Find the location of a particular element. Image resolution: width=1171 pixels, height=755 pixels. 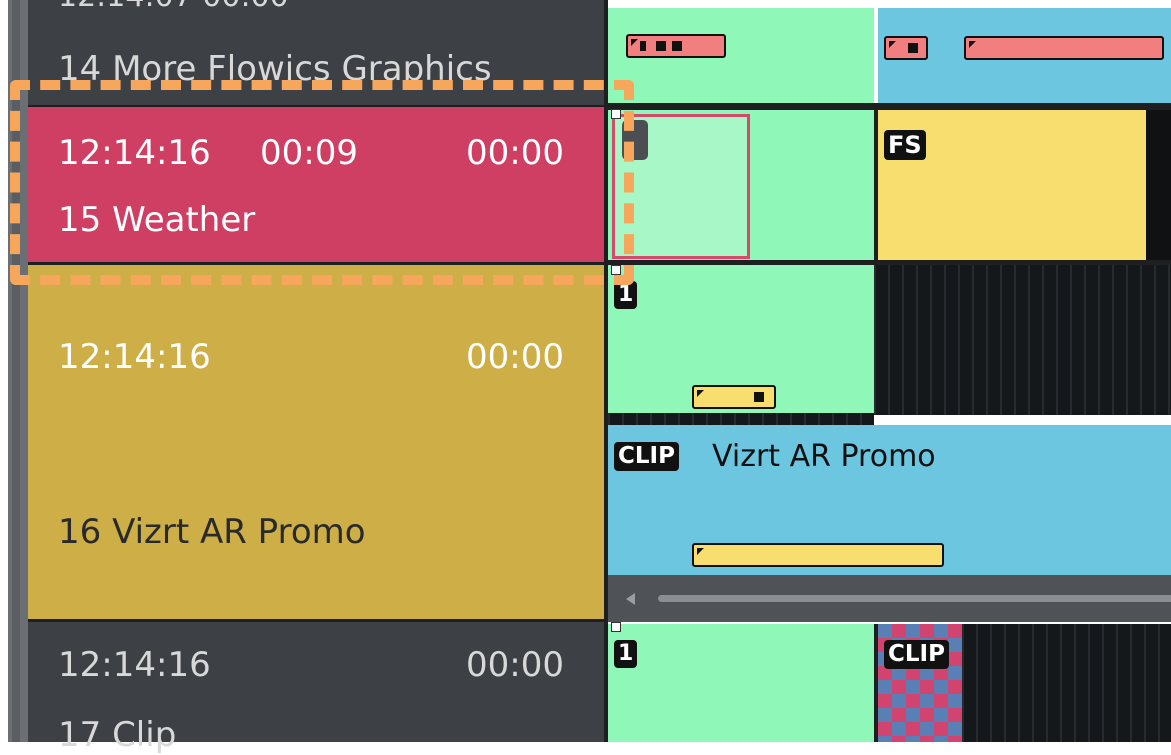

clip-graphic-element is located at coordinates (818, 555).